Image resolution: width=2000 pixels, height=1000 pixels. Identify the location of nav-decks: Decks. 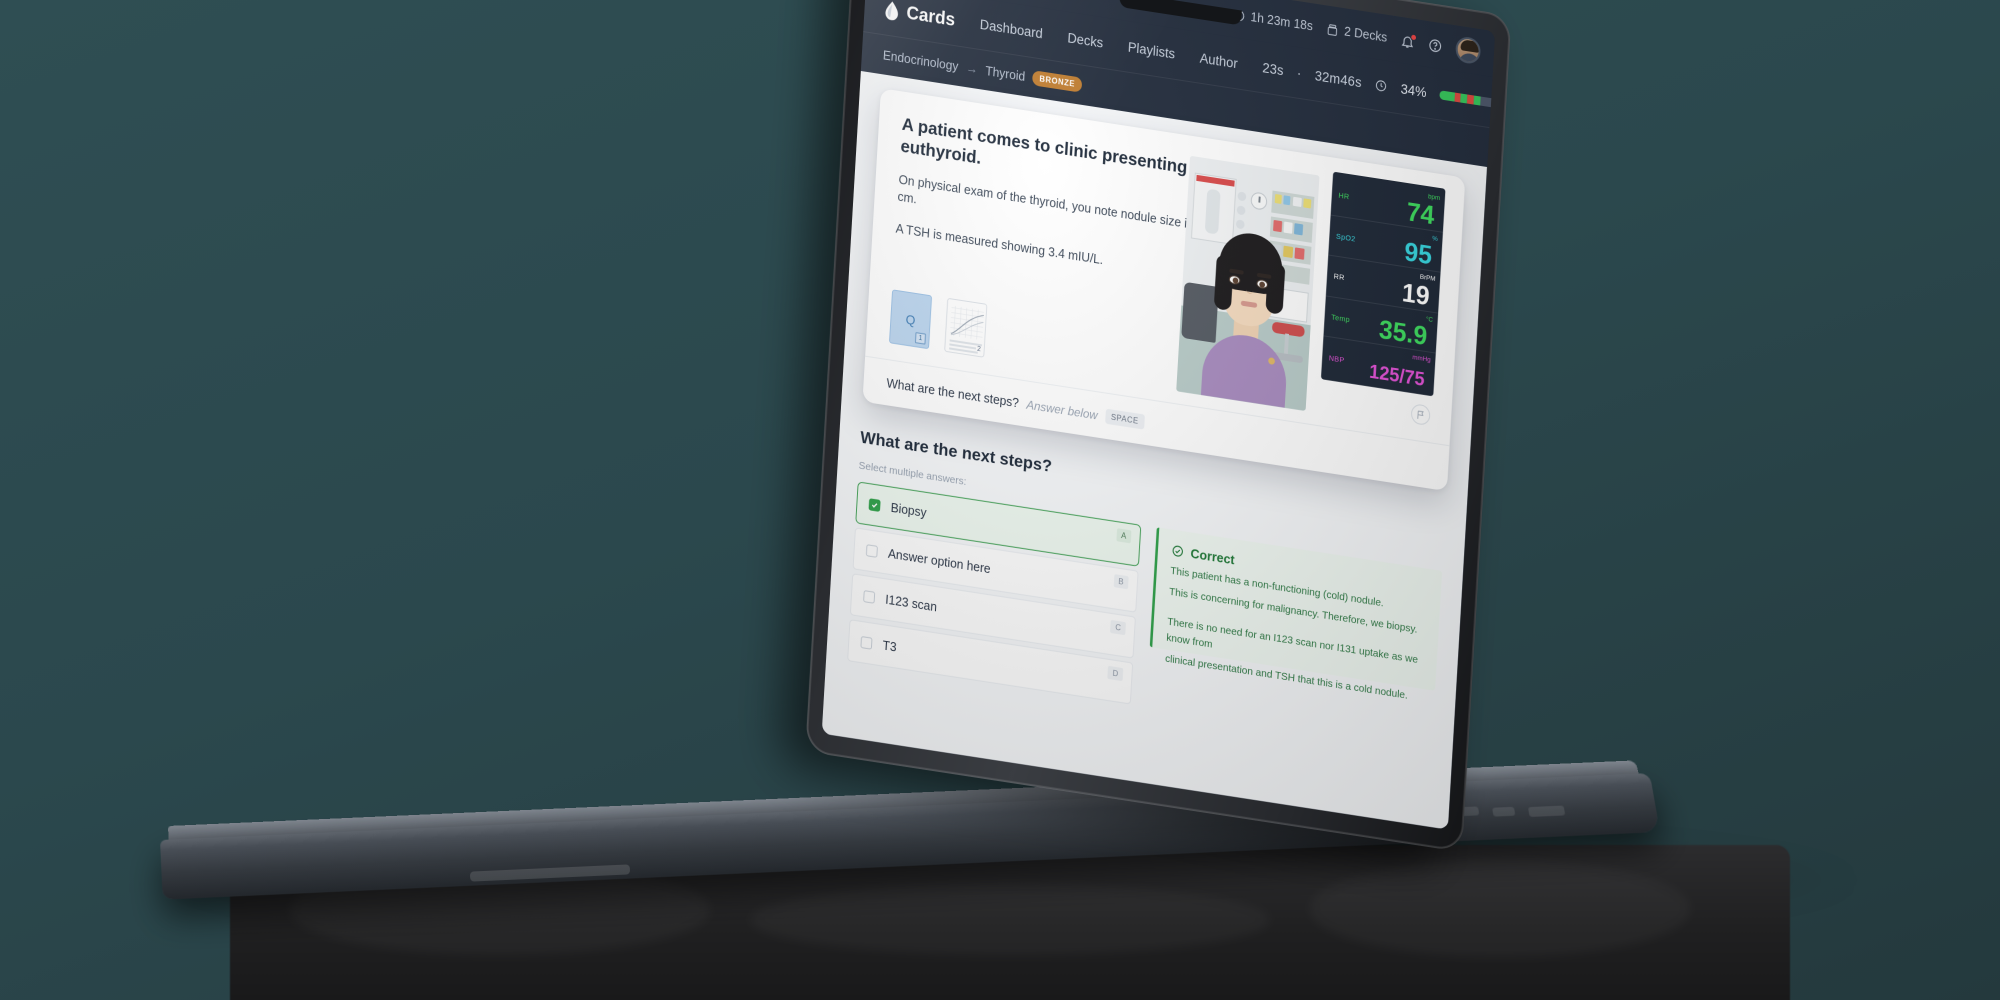
(1085, 40).